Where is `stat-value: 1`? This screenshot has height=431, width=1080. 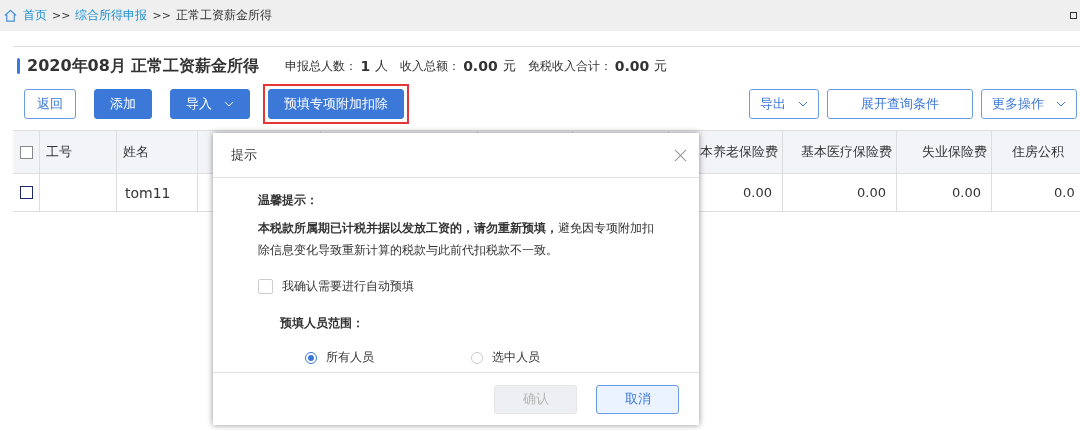
stat-value: 1 is located at coordinates (365, 66).